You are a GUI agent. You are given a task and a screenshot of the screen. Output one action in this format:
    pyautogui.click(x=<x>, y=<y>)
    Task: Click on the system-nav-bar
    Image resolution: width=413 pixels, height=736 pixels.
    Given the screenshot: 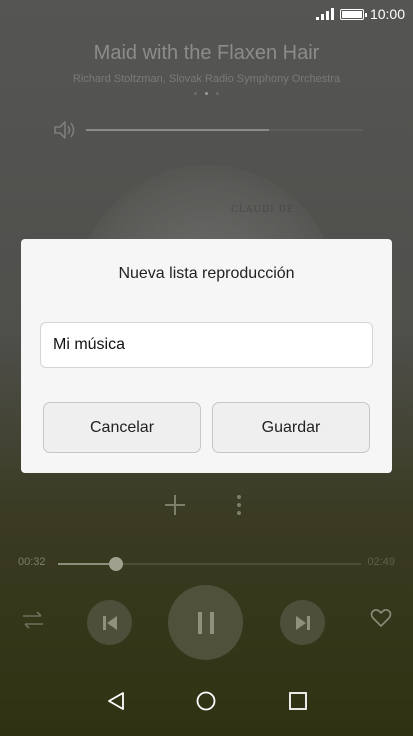 What is the action you would take?
    pyautogui.click(x=206, y=704)
    